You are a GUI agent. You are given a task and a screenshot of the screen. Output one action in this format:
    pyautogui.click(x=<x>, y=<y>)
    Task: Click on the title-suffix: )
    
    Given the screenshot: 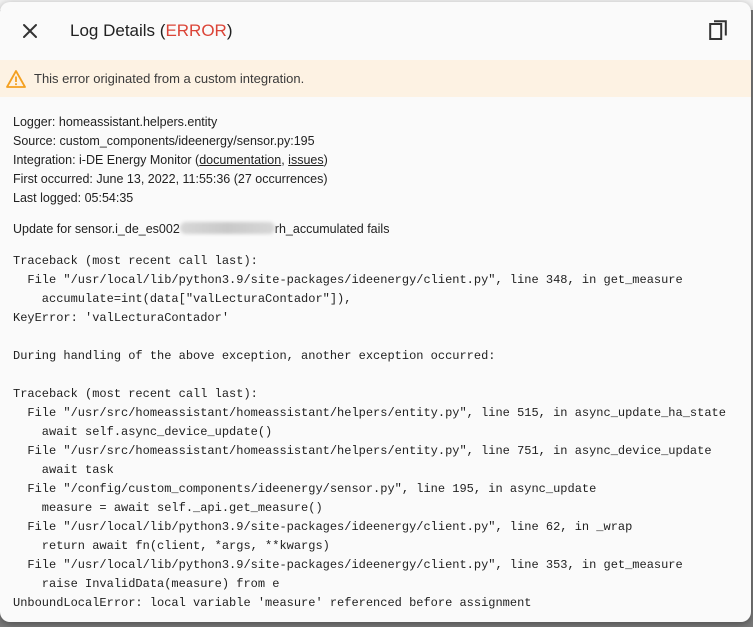 What is the action you would take?
    pyautogui.click(x=229, y=30)
    